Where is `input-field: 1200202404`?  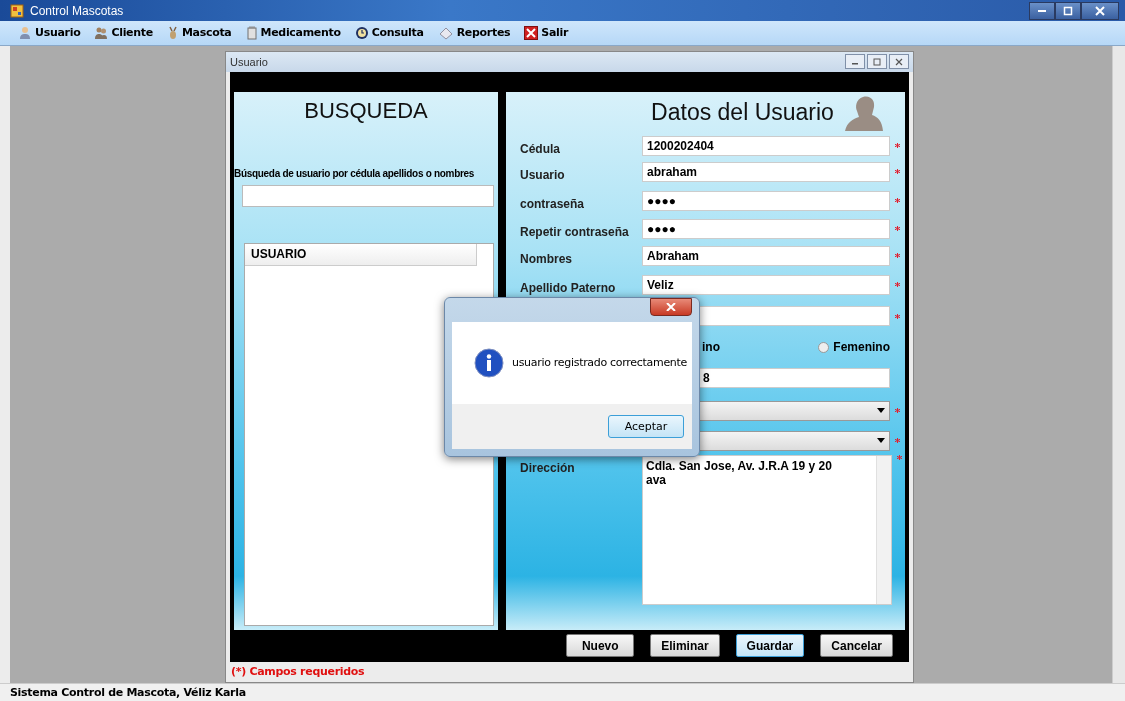
input-field: 1200202404 is located at coordinates (766, 145).